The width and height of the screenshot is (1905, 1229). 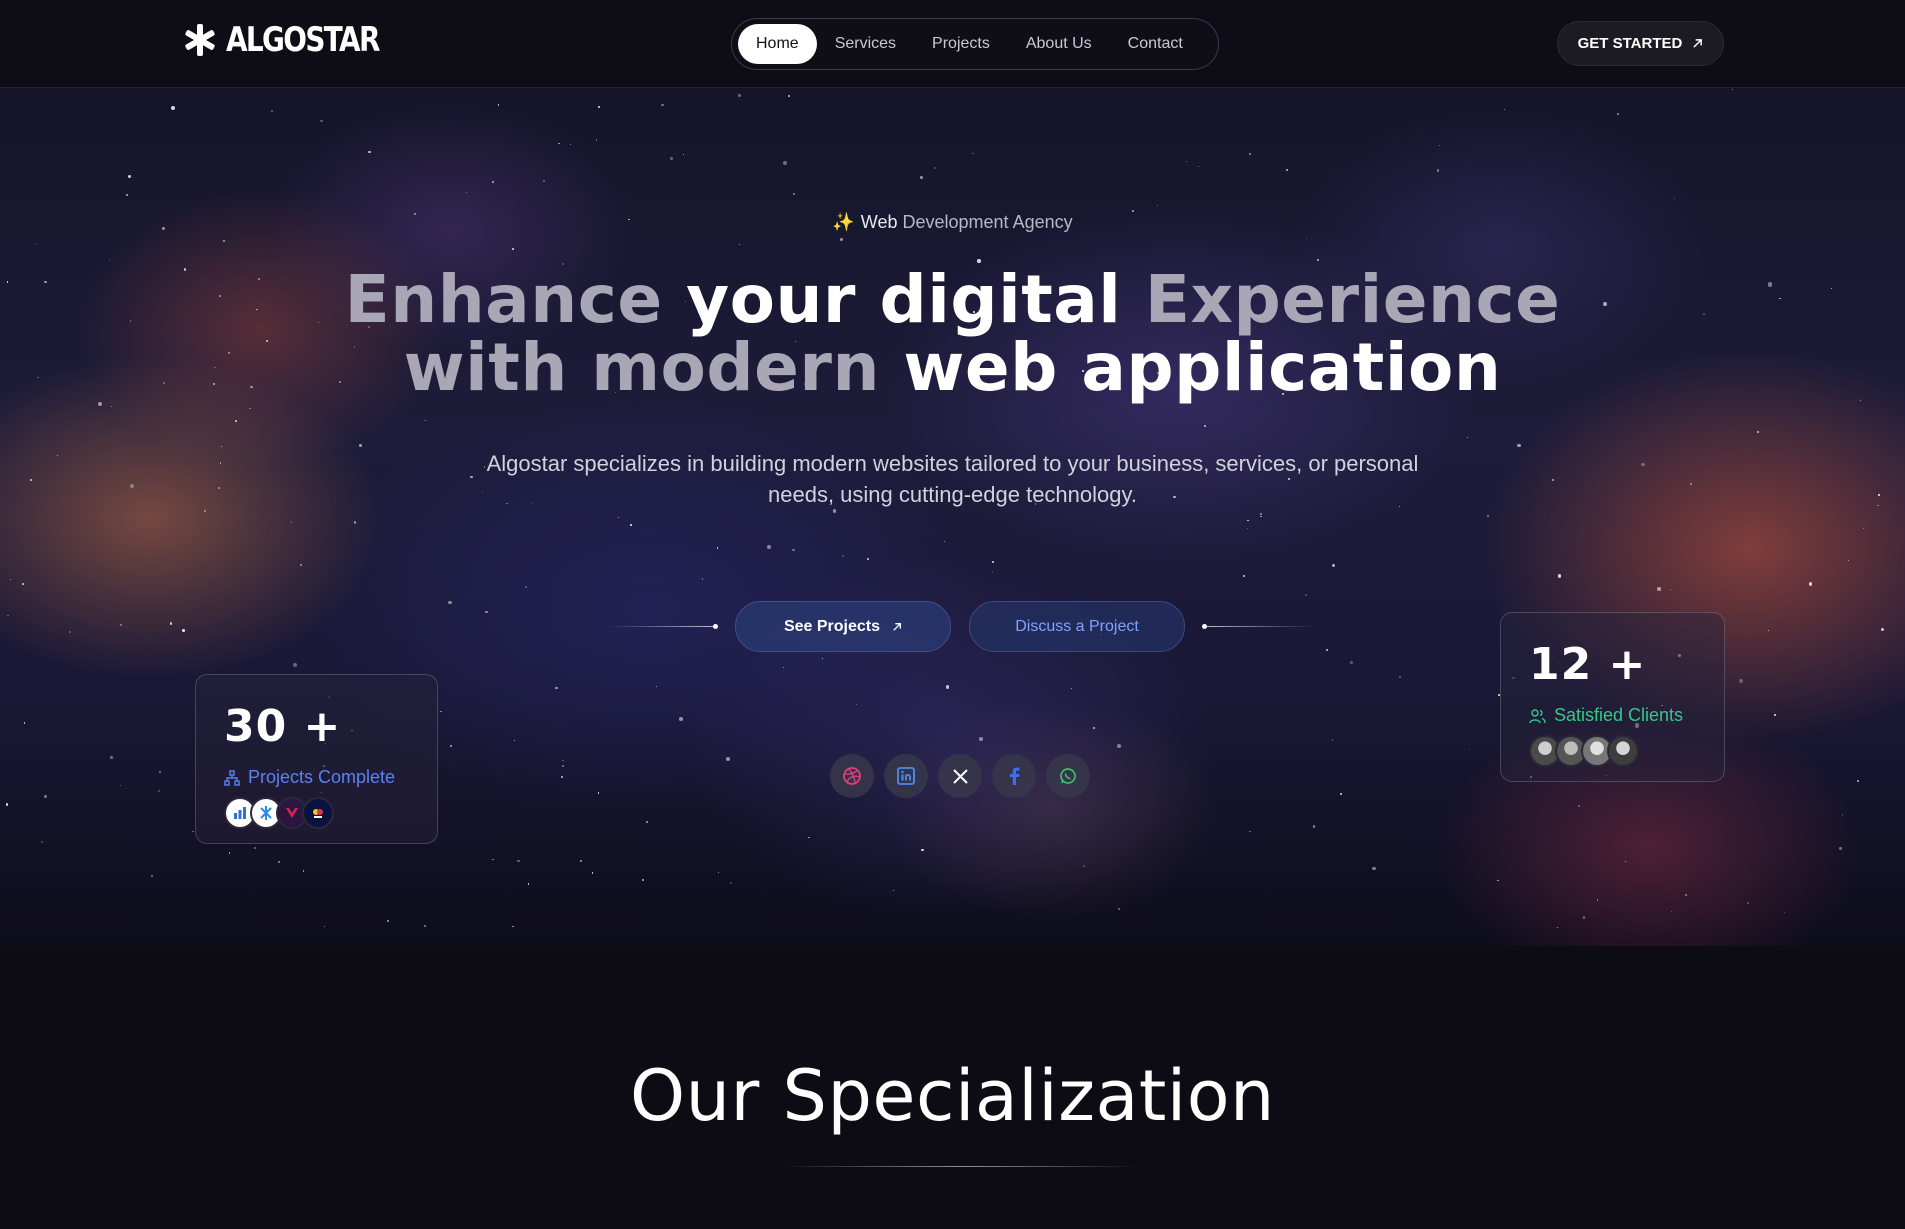 What do you see at coordinates (777, 44) in the screenshot?
I see `nav-home: Home` at bounding box center [777, 44].